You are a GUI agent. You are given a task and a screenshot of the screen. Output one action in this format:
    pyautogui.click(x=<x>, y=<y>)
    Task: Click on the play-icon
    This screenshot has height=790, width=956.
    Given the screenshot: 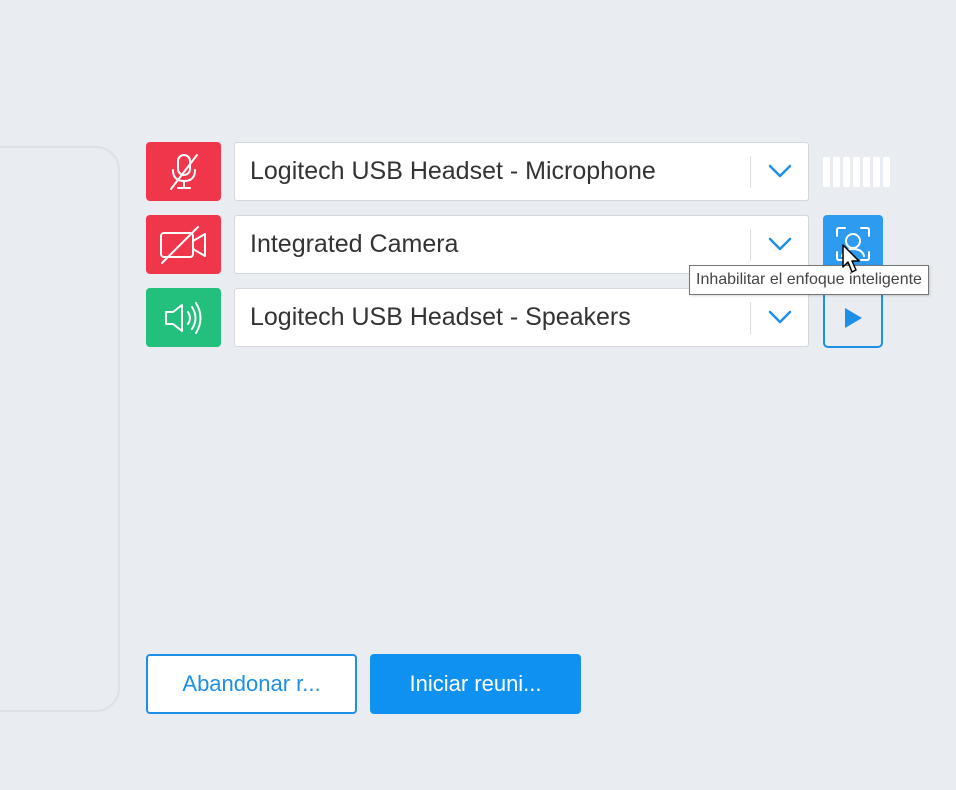 What is the action you would take?
    pyautogui.click(x=853, y=318)
    